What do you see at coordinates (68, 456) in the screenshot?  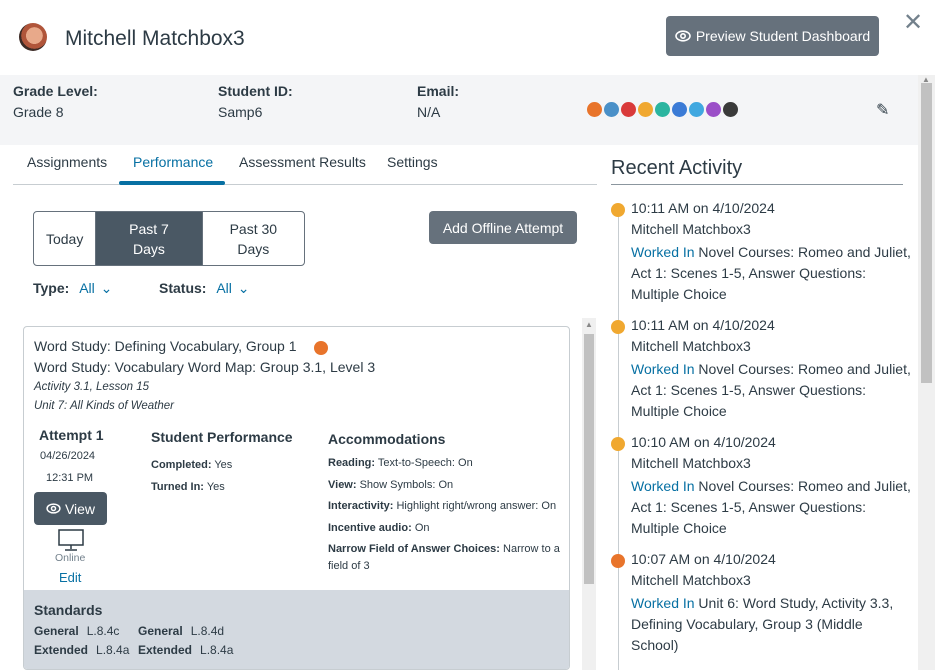 I see `attempt-date: 04/26/2024` at bounding box center [68, 456].